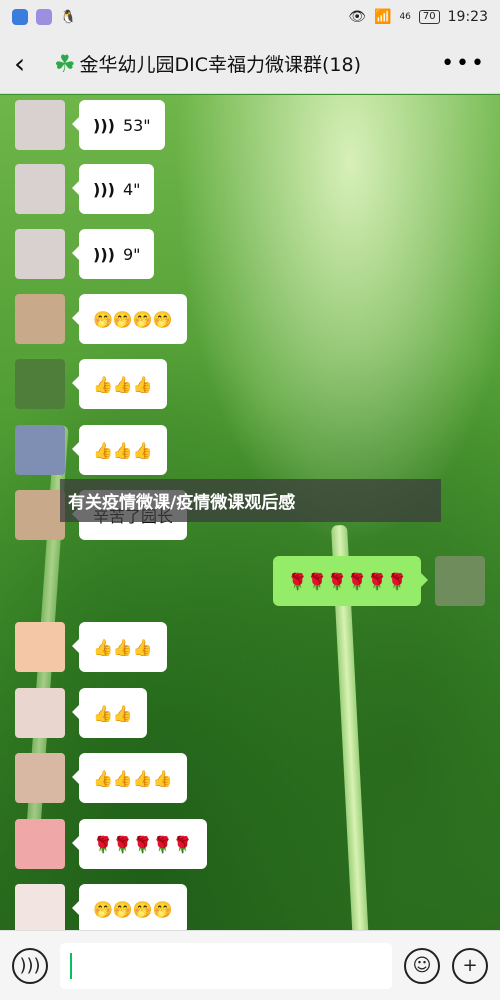 The height and width of the screenshot is (1000, 500). Describe the element at coordinates (65, 63) in the screenshot. I see `clover-icon: ☘` at that location.